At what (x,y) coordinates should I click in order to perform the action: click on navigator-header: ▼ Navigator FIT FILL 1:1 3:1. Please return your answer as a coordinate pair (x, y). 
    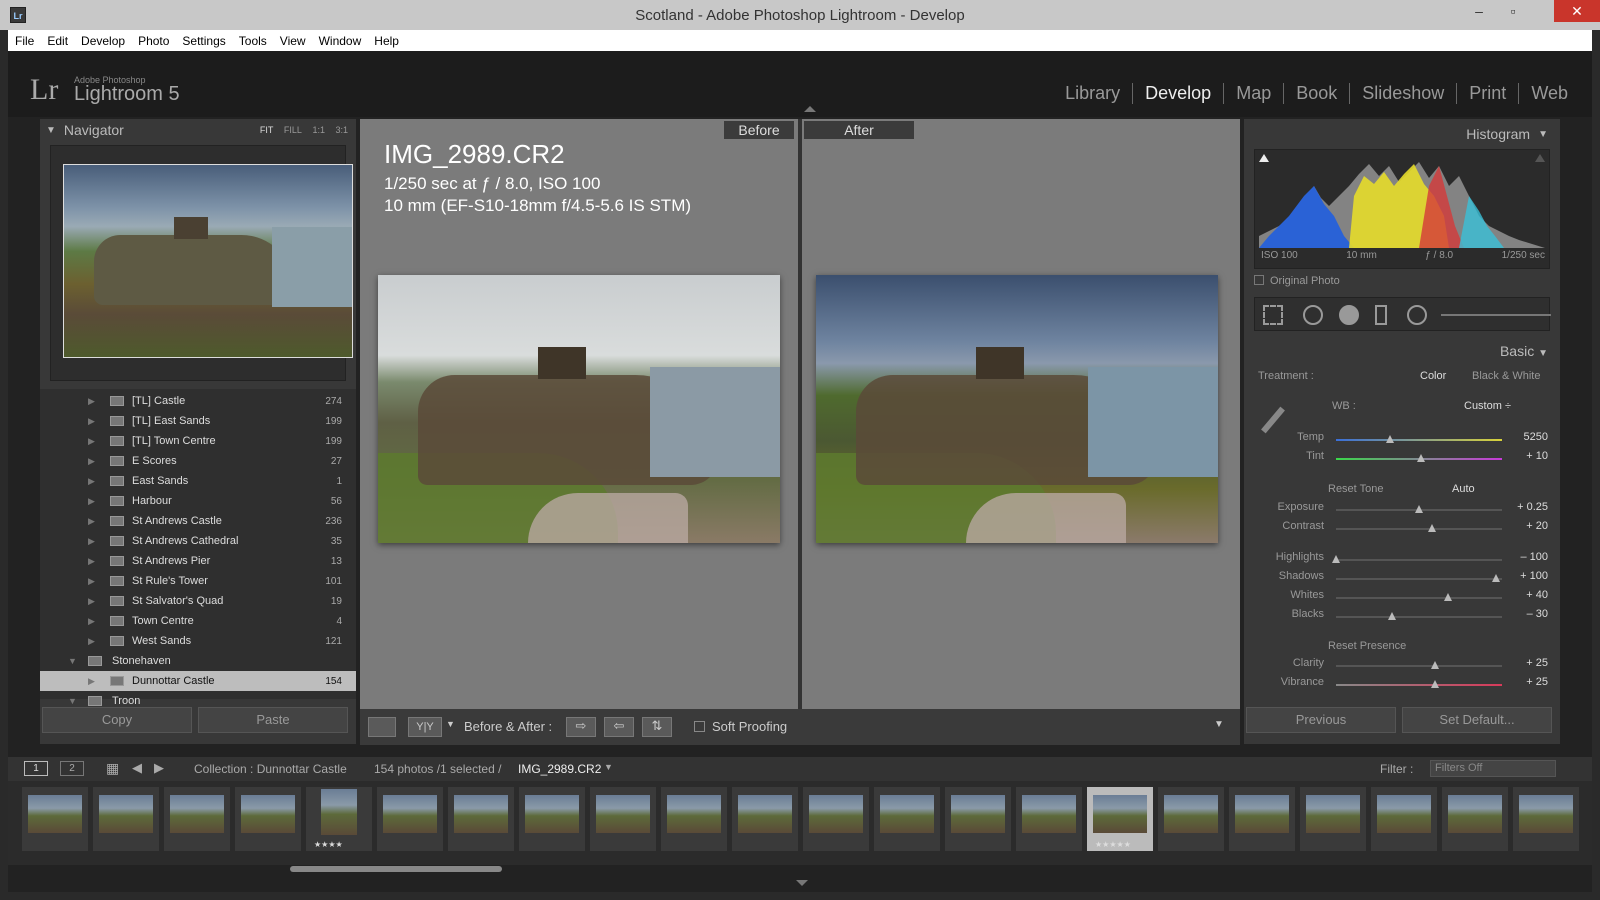
    Looking at the image, I should click on (198, 130).